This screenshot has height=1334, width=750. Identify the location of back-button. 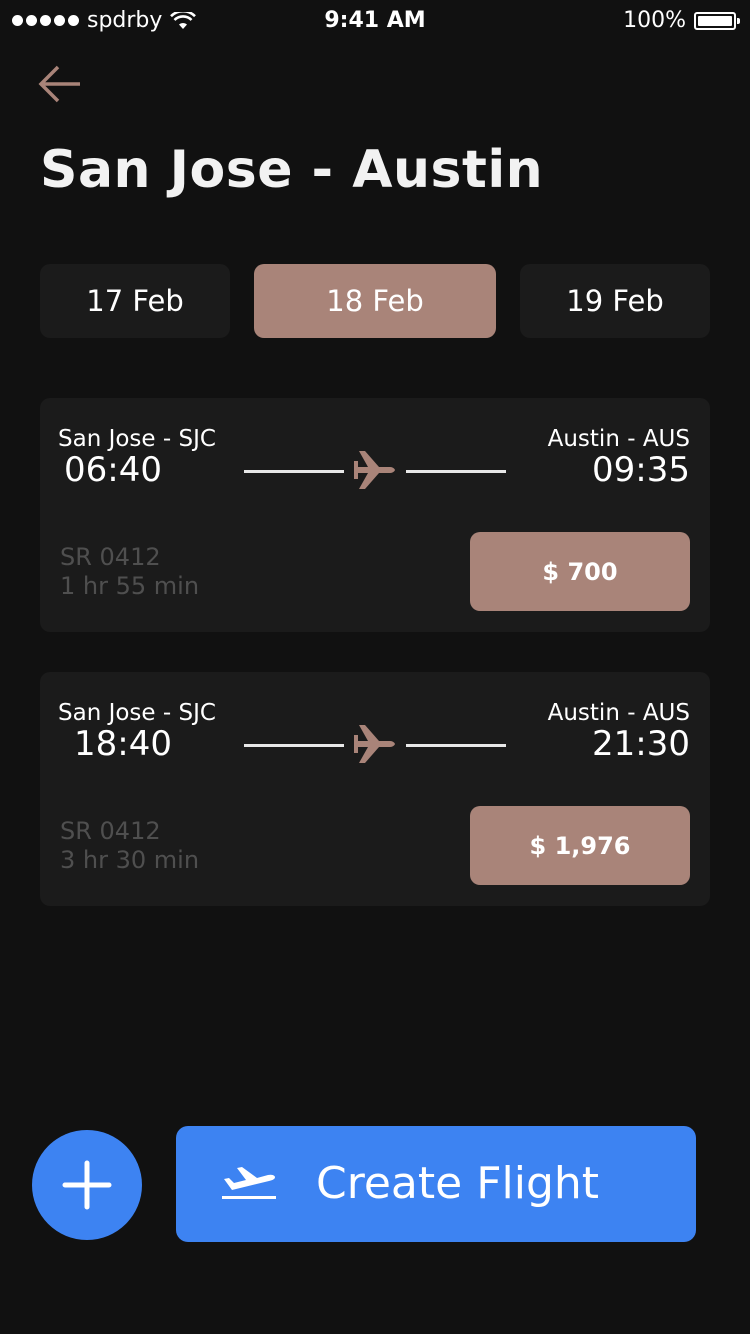
(60, 84).